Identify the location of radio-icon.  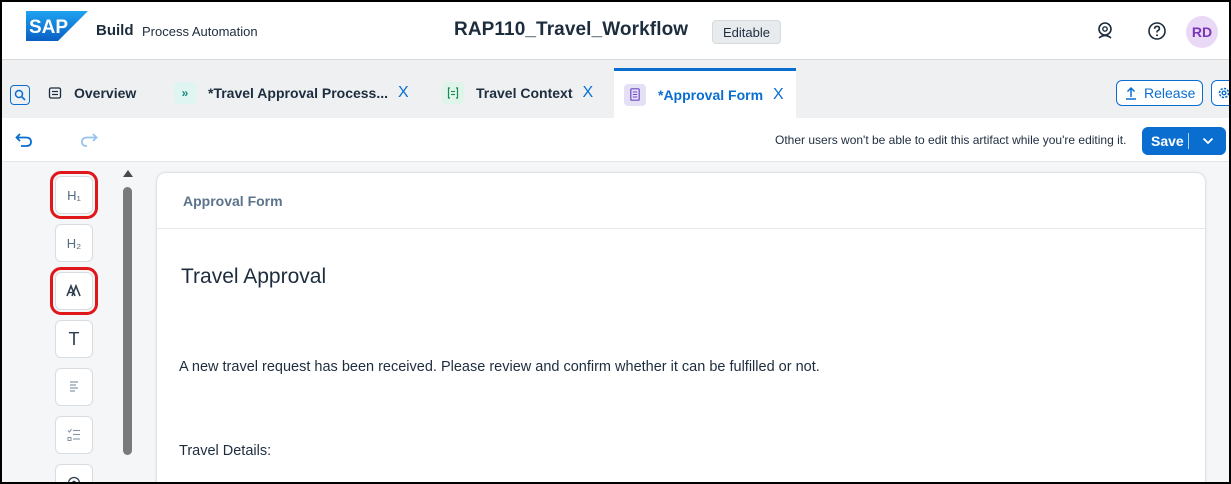
(74, 479).